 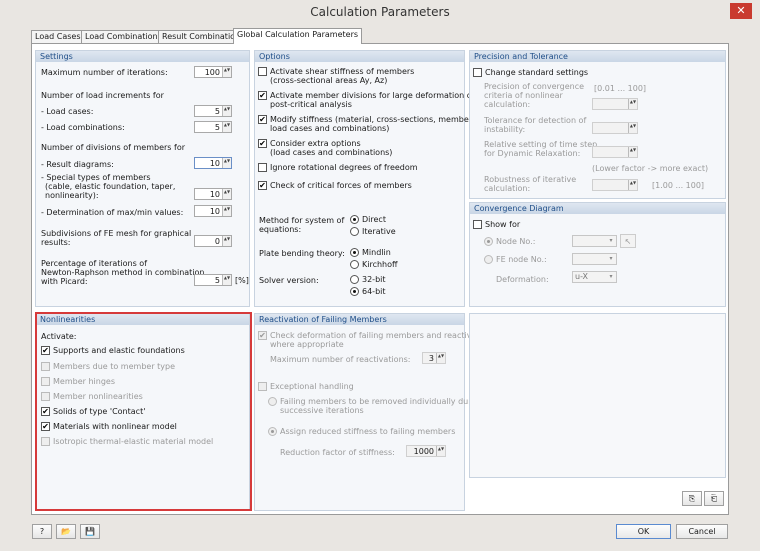 I want to click on precision-label-1c: calculation:, so click(x=507, y=104).